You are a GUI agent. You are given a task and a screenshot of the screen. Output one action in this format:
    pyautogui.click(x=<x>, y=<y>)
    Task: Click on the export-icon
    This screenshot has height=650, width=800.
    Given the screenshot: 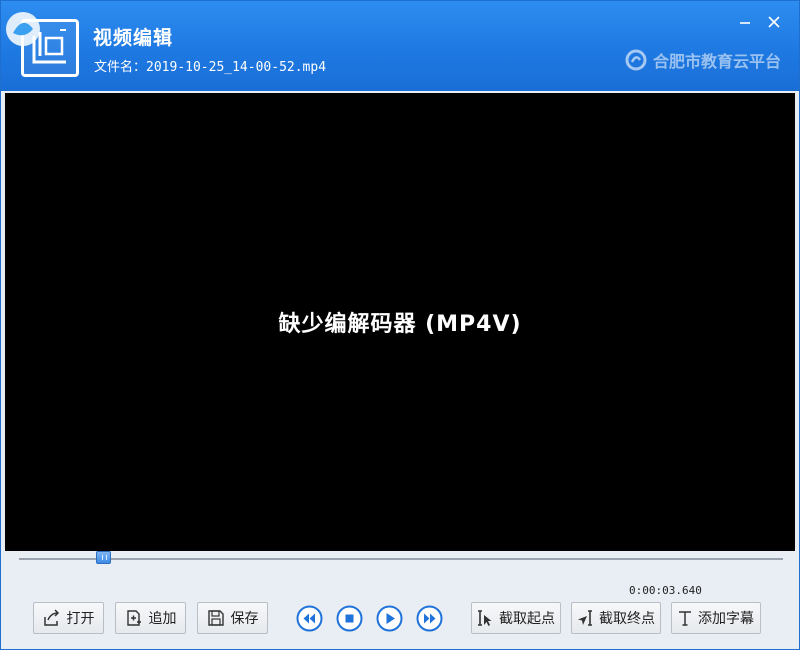 What is the action you would take?
    pyautogui.click(x=51, y=617)
    